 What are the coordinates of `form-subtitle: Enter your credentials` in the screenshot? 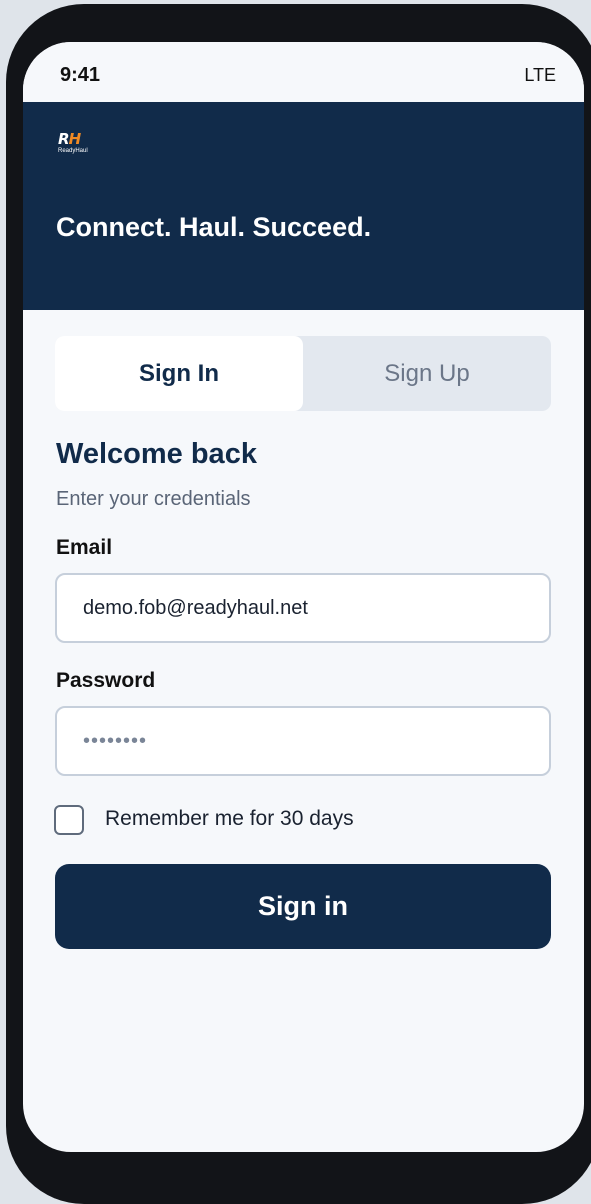 It's located at (153, 499).